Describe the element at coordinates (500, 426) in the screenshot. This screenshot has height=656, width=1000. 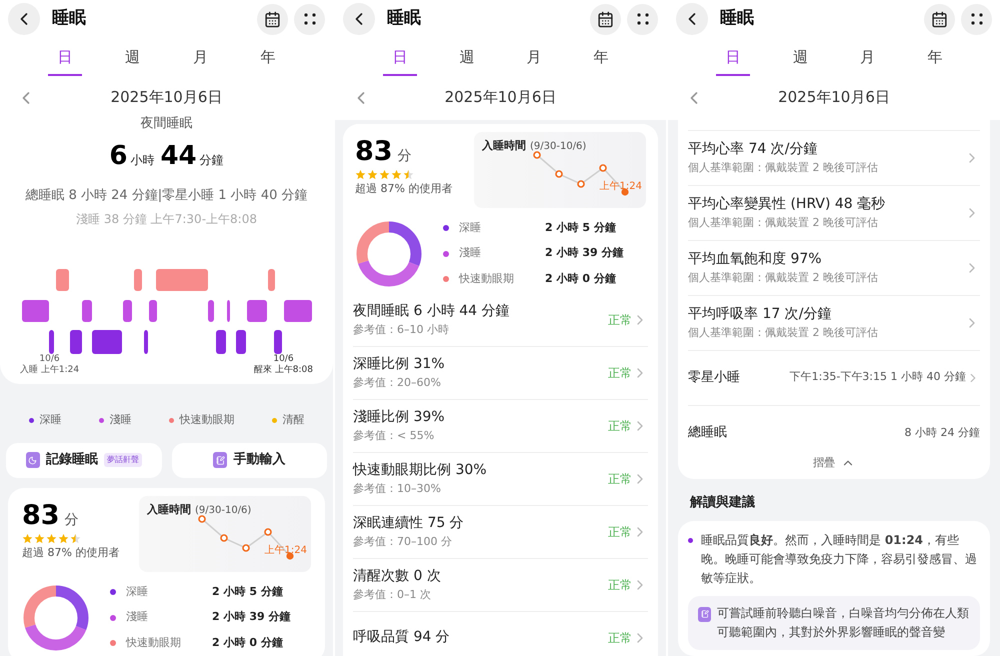
I see `metric-row: 淺睡比例 39% 參考值：< 55% 正常` at that location.